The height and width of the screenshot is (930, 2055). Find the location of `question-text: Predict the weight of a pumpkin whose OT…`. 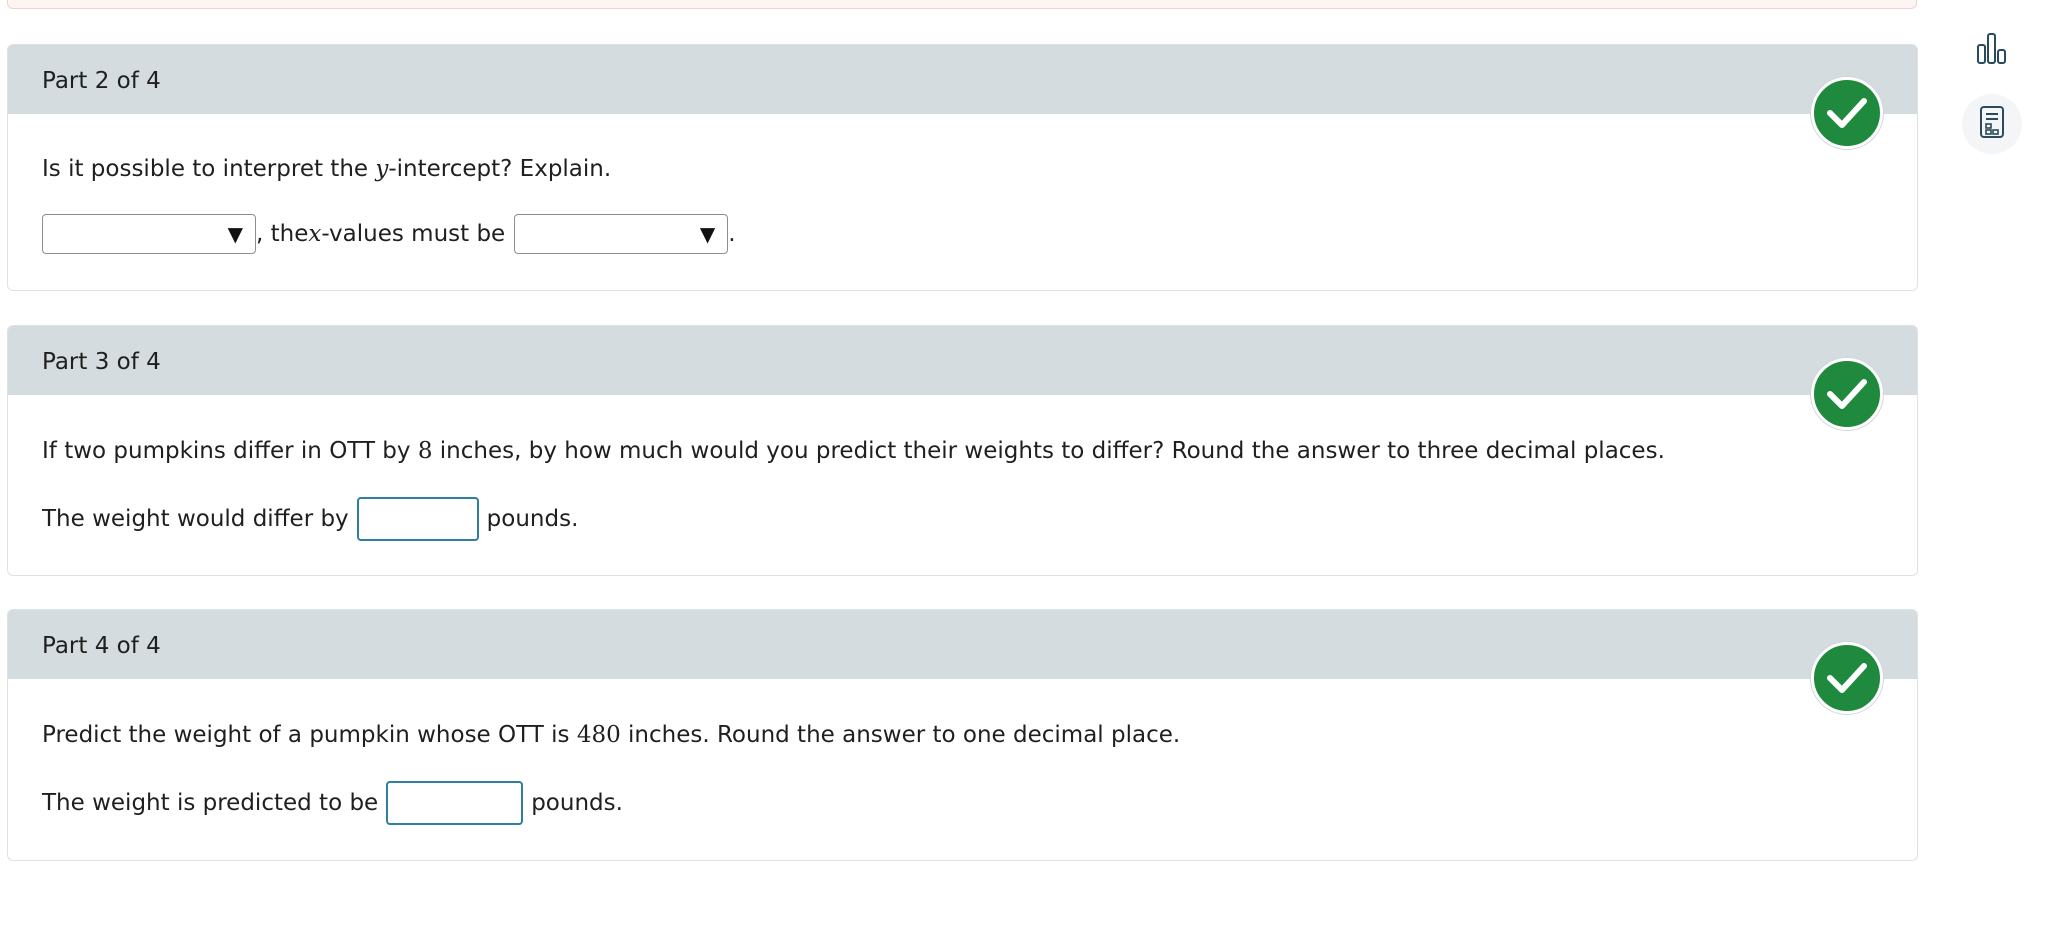

question-text: Predict the weight of a pumpkin whose OT… is located at coordinates (309, 735).